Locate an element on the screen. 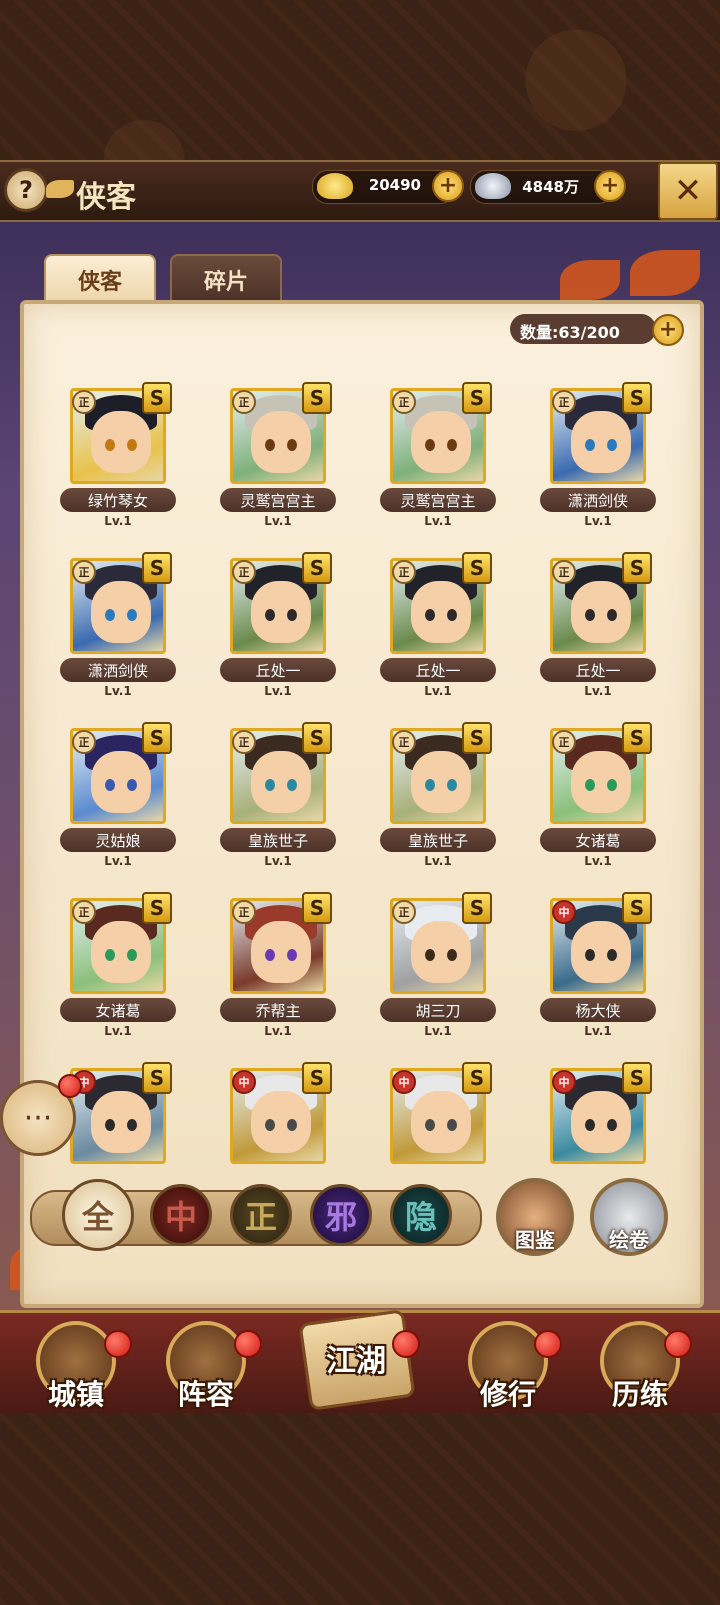  atlas-label: 图鉴 is located at coordinates (535, 1240).